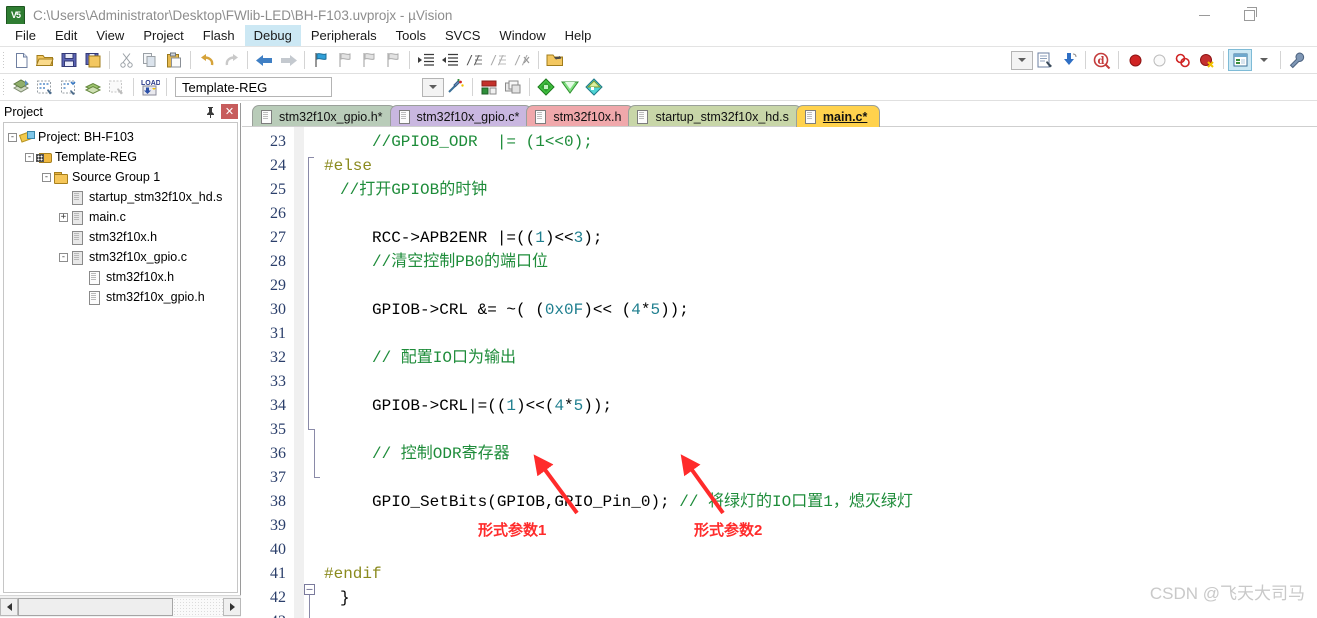 The height and width of the screenshot is (618, 1317). What do you see at coordinates (570, 87) in the screenshot?
I see `manage-runtime-icon` at bounding box center [570, 87].